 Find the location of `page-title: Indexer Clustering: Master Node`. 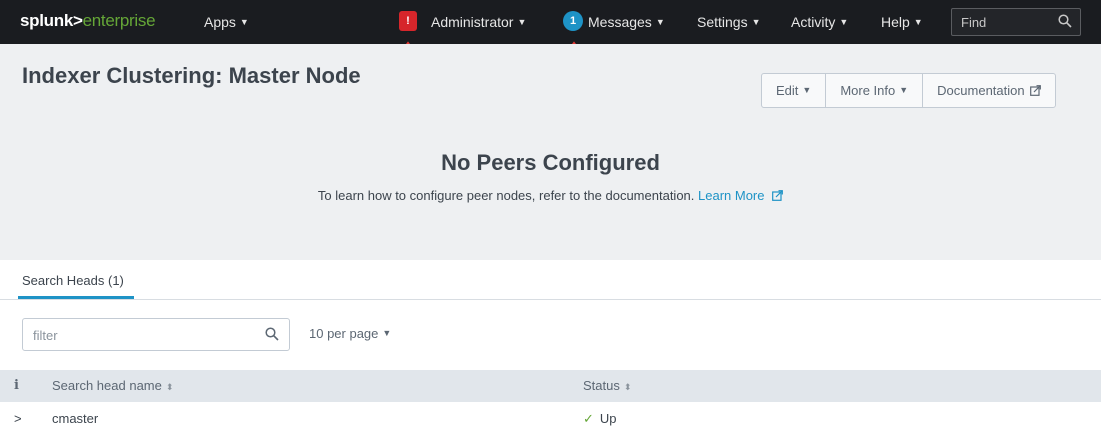

page-title: Indexer Clustering: Master Node is located at coordinates (191, 75).